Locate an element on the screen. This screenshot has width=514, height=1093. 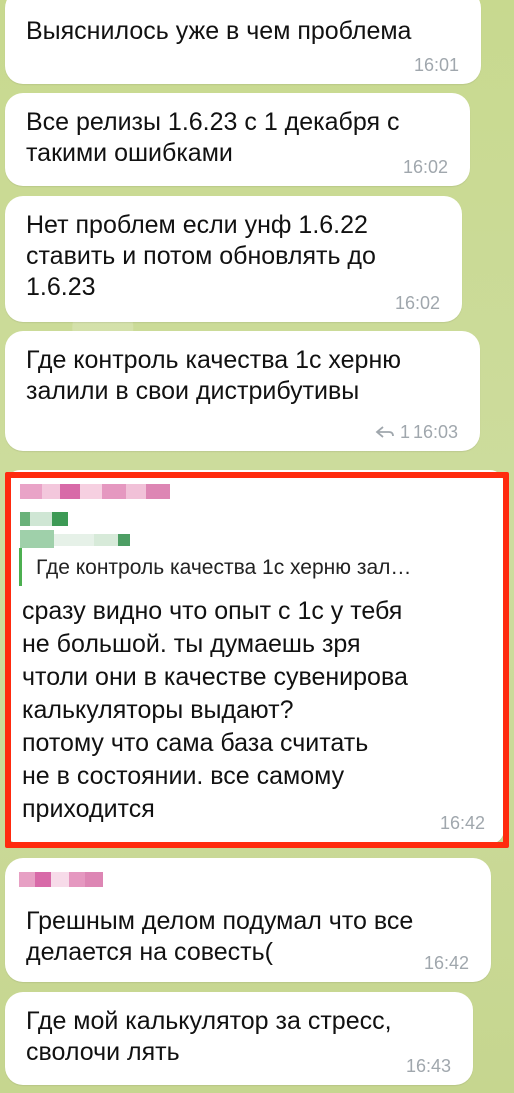
reply-count-number: 1 is located at coordinates (404, 432).